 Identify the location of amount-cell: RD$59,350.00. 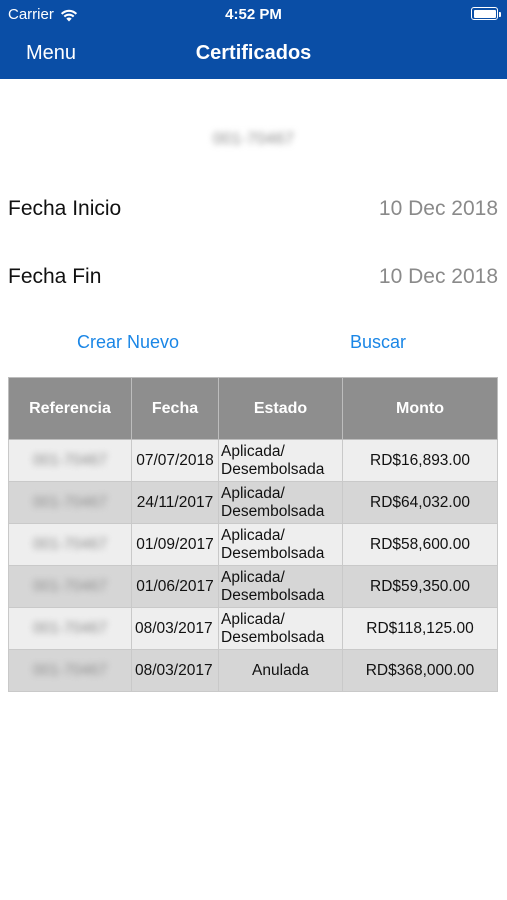
(420, 586).